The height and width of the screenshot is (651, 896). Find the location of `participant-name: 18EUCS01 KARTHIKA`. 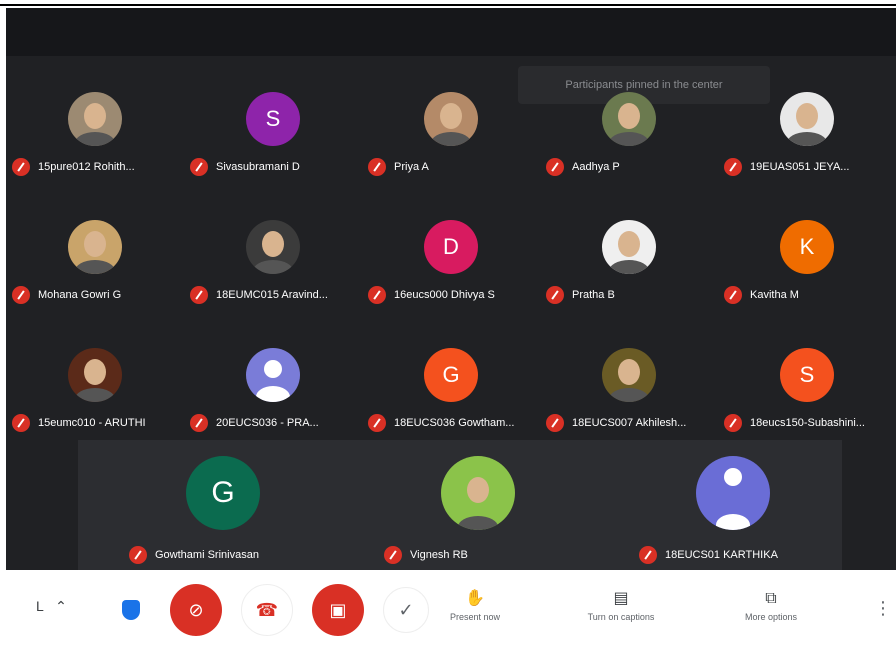

participant-name: 18EUCS01 KARTHIKA is located at coordinates (721, 555).